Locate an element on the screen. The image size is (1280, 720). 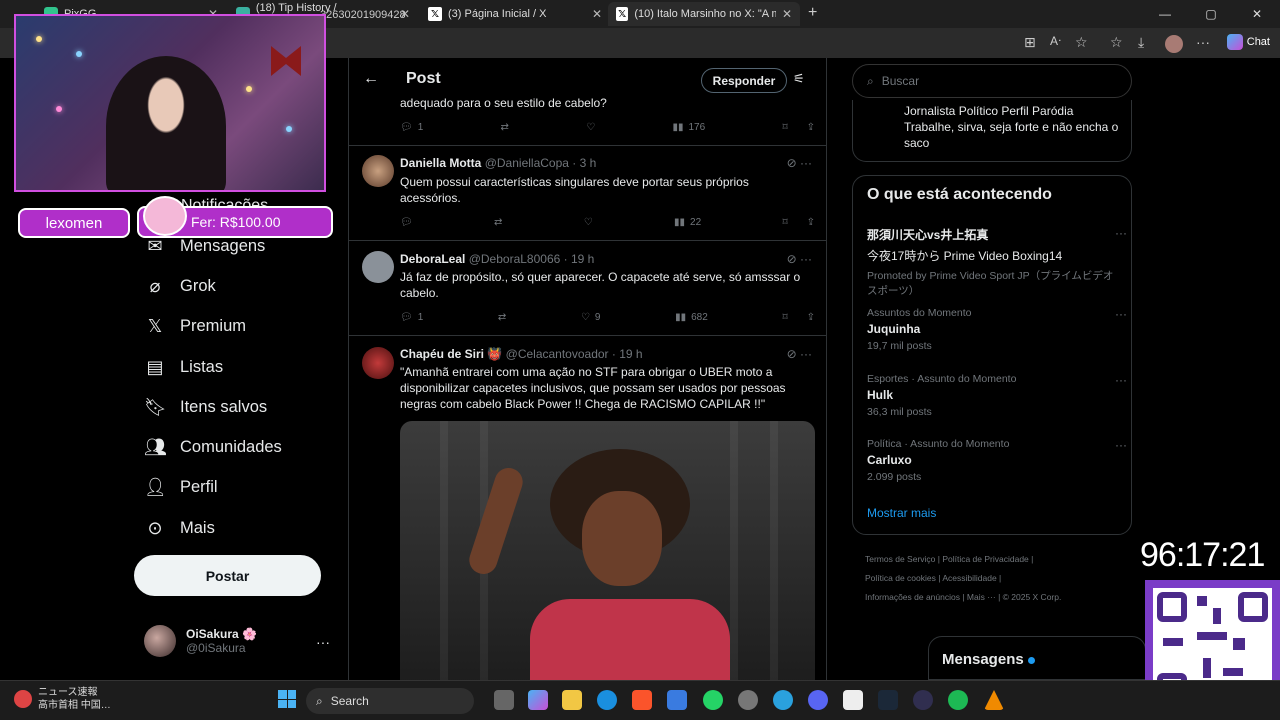
file-explorer-icon is located at coordinates (572, 700).